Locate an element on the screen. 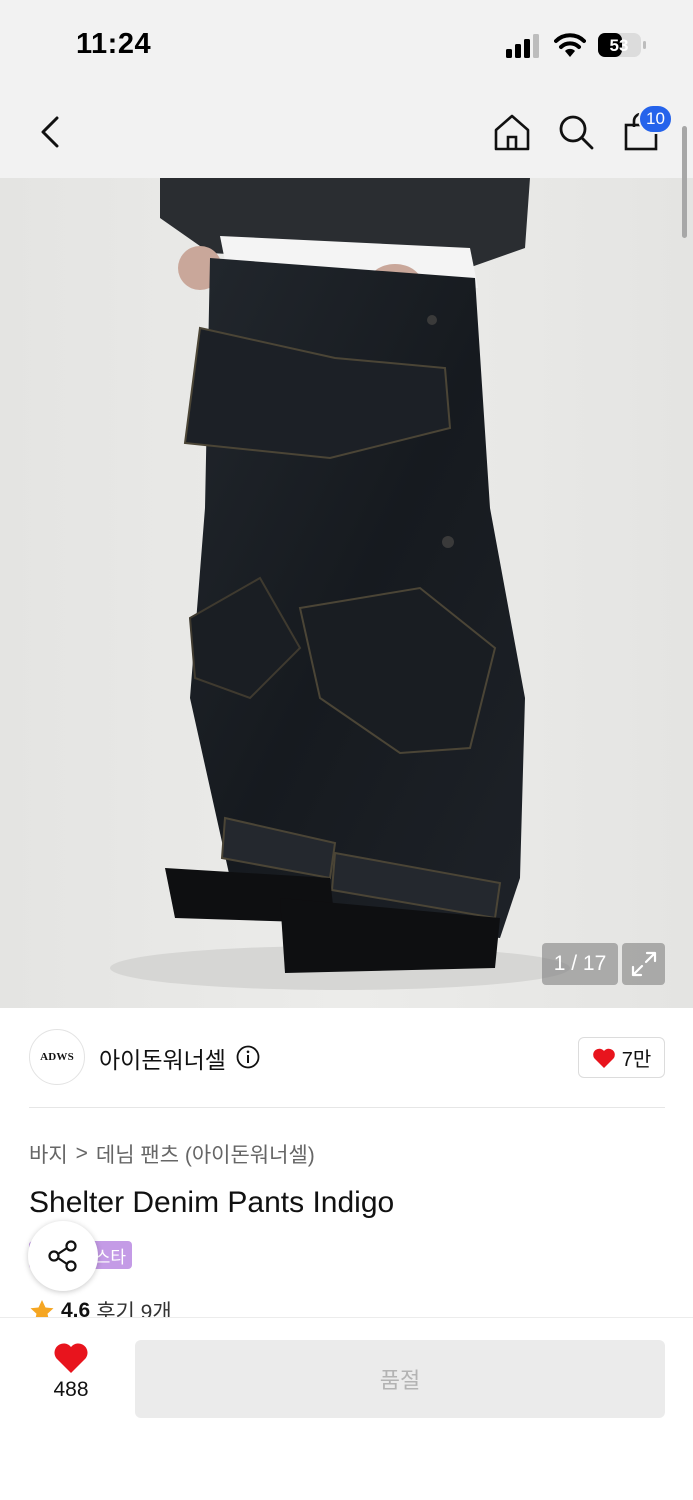 The width and height of the screenshot is (693, 1500). wishlist-count: 488 is located at coordinates (71, 1389).